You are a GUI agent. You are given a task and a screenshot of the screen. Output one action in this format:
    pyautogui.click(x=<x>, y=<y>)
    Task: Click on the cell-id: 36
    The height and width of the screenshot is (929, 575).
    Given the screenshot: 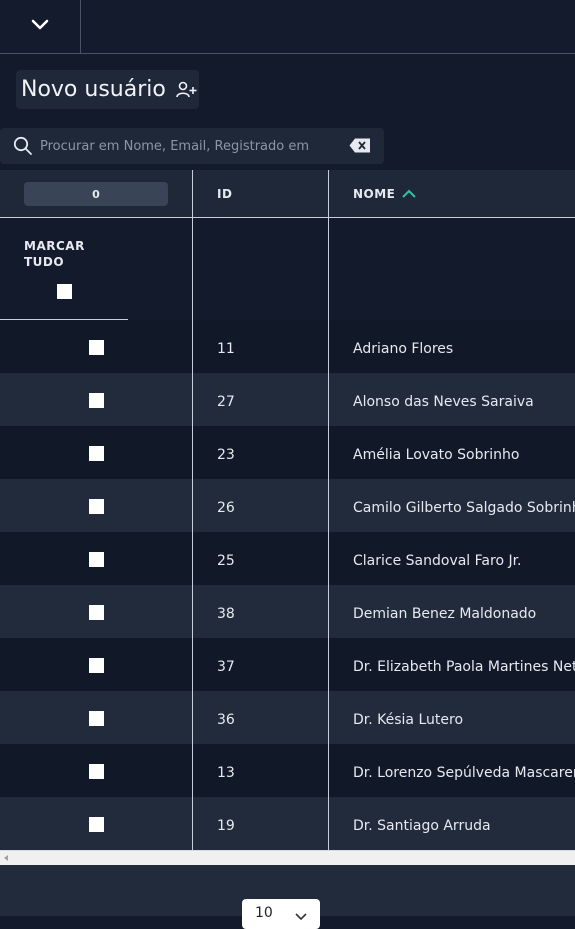 What is the action you would take?
    pyautogui.click(x=226, y=719)
    